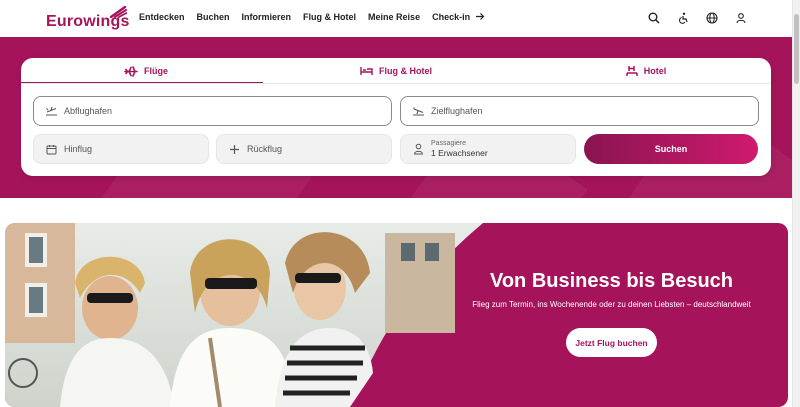 The image size is (800, 407). I want to click on tab-flug-hotel: Flug & Hotel, so click(396, 71).